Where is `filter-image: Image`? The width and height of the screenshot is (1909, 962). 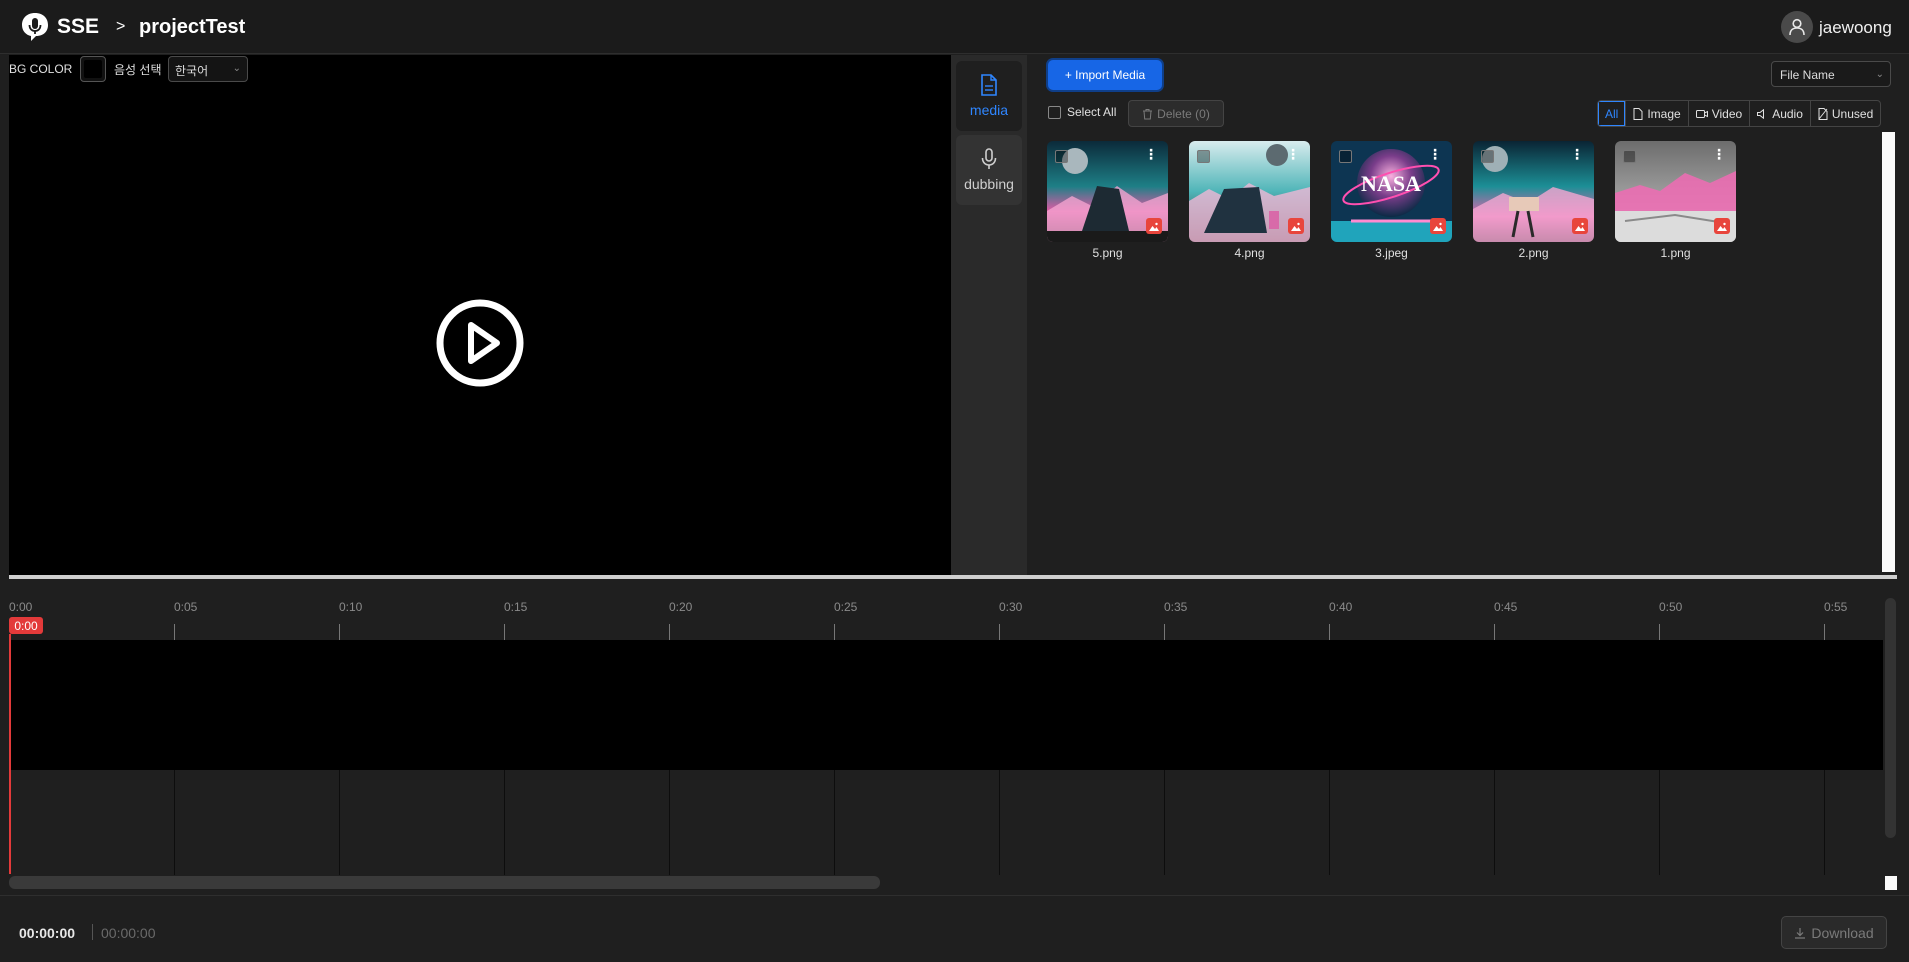
filter-image: Image is located at coordinates (1656, 113).